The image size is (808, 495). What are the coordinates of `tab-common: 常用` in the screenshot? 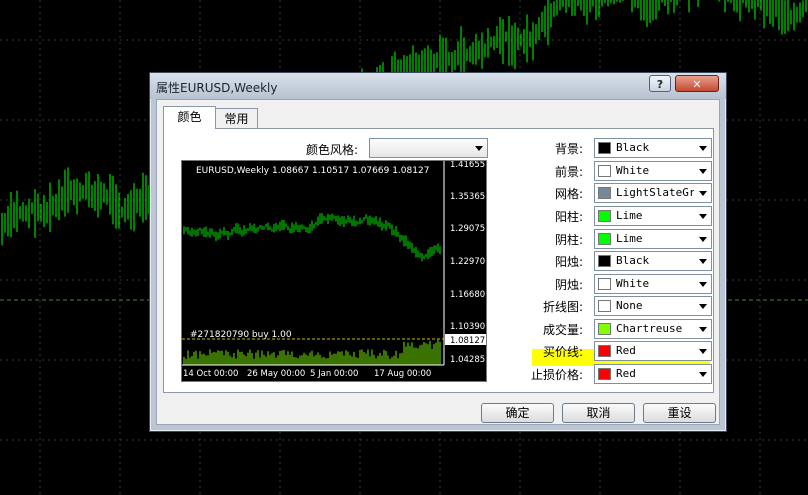 It's located at (236, 118).